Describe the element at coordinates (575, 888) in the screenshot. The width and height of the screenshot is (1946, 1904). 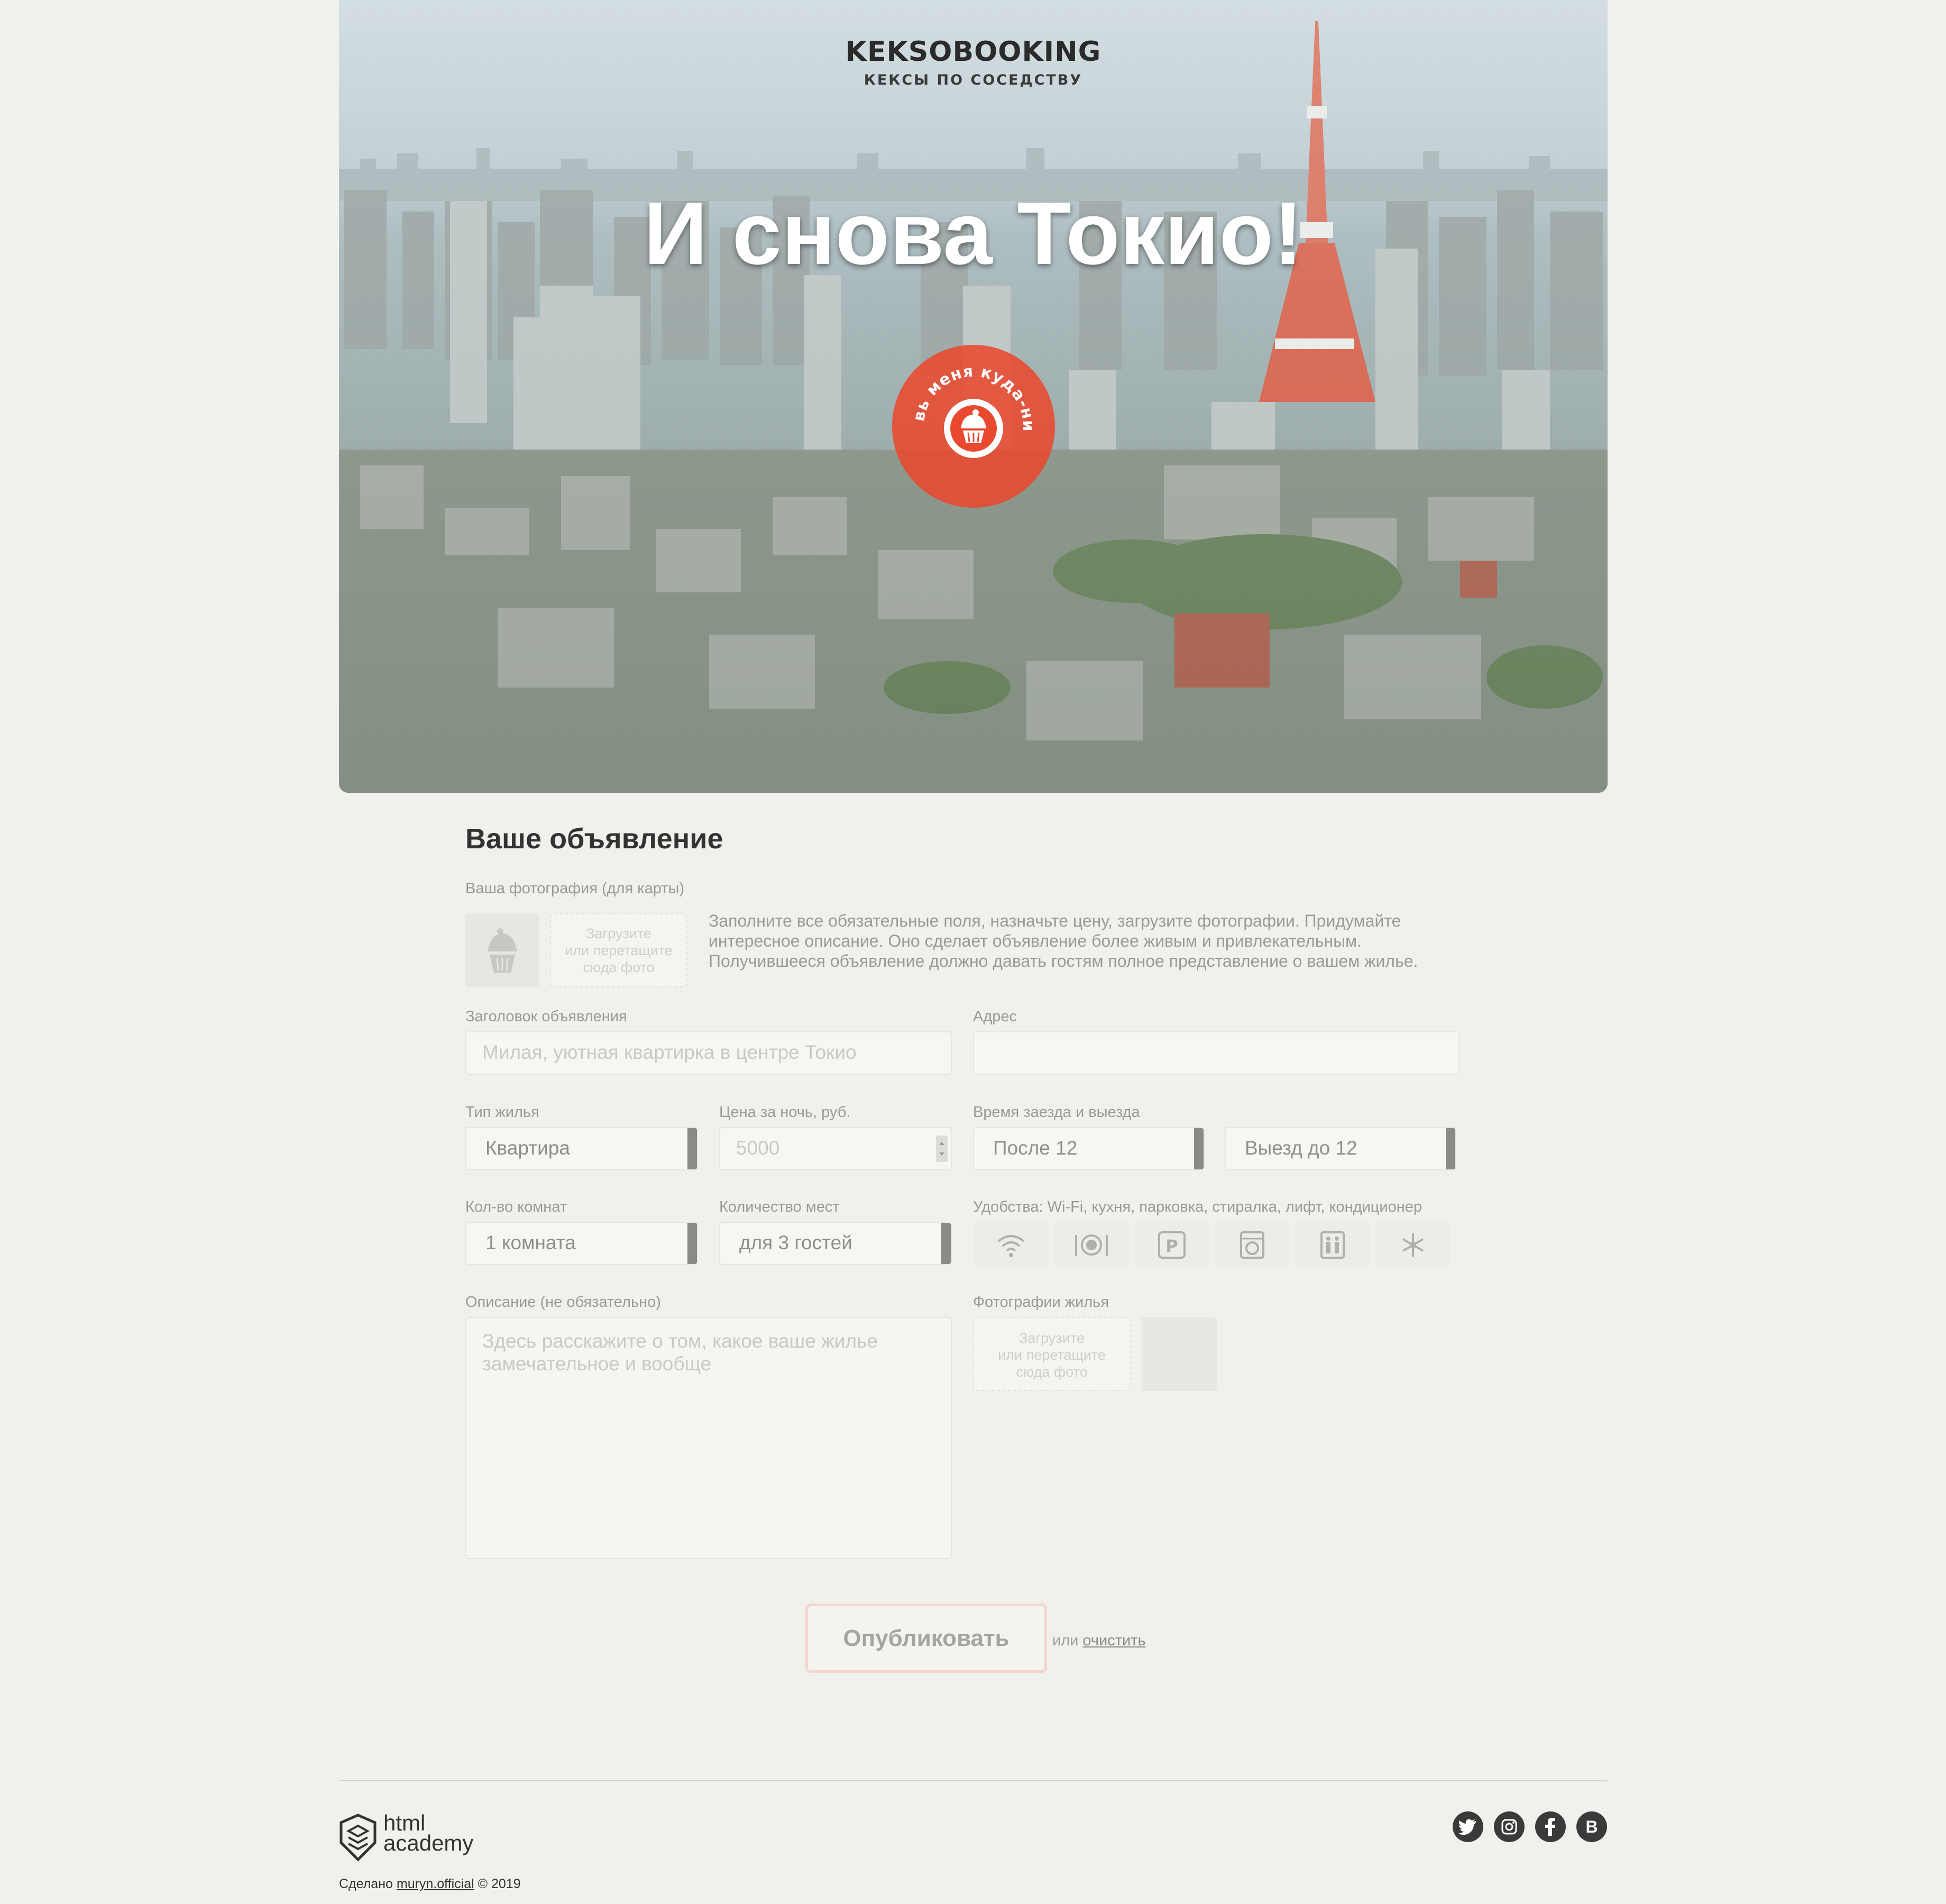
I see `avatar-label: Ваша фотография (для карты)` at that location.